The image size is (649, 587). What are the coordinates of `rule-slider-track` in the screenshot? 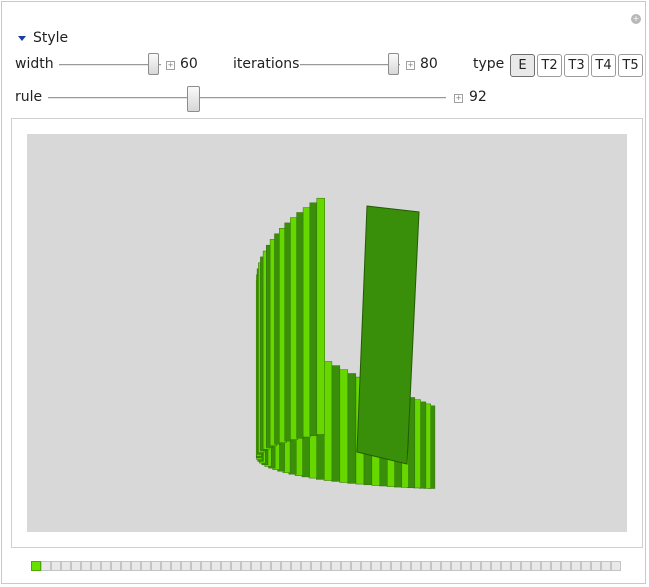 It's located at (247, 98).